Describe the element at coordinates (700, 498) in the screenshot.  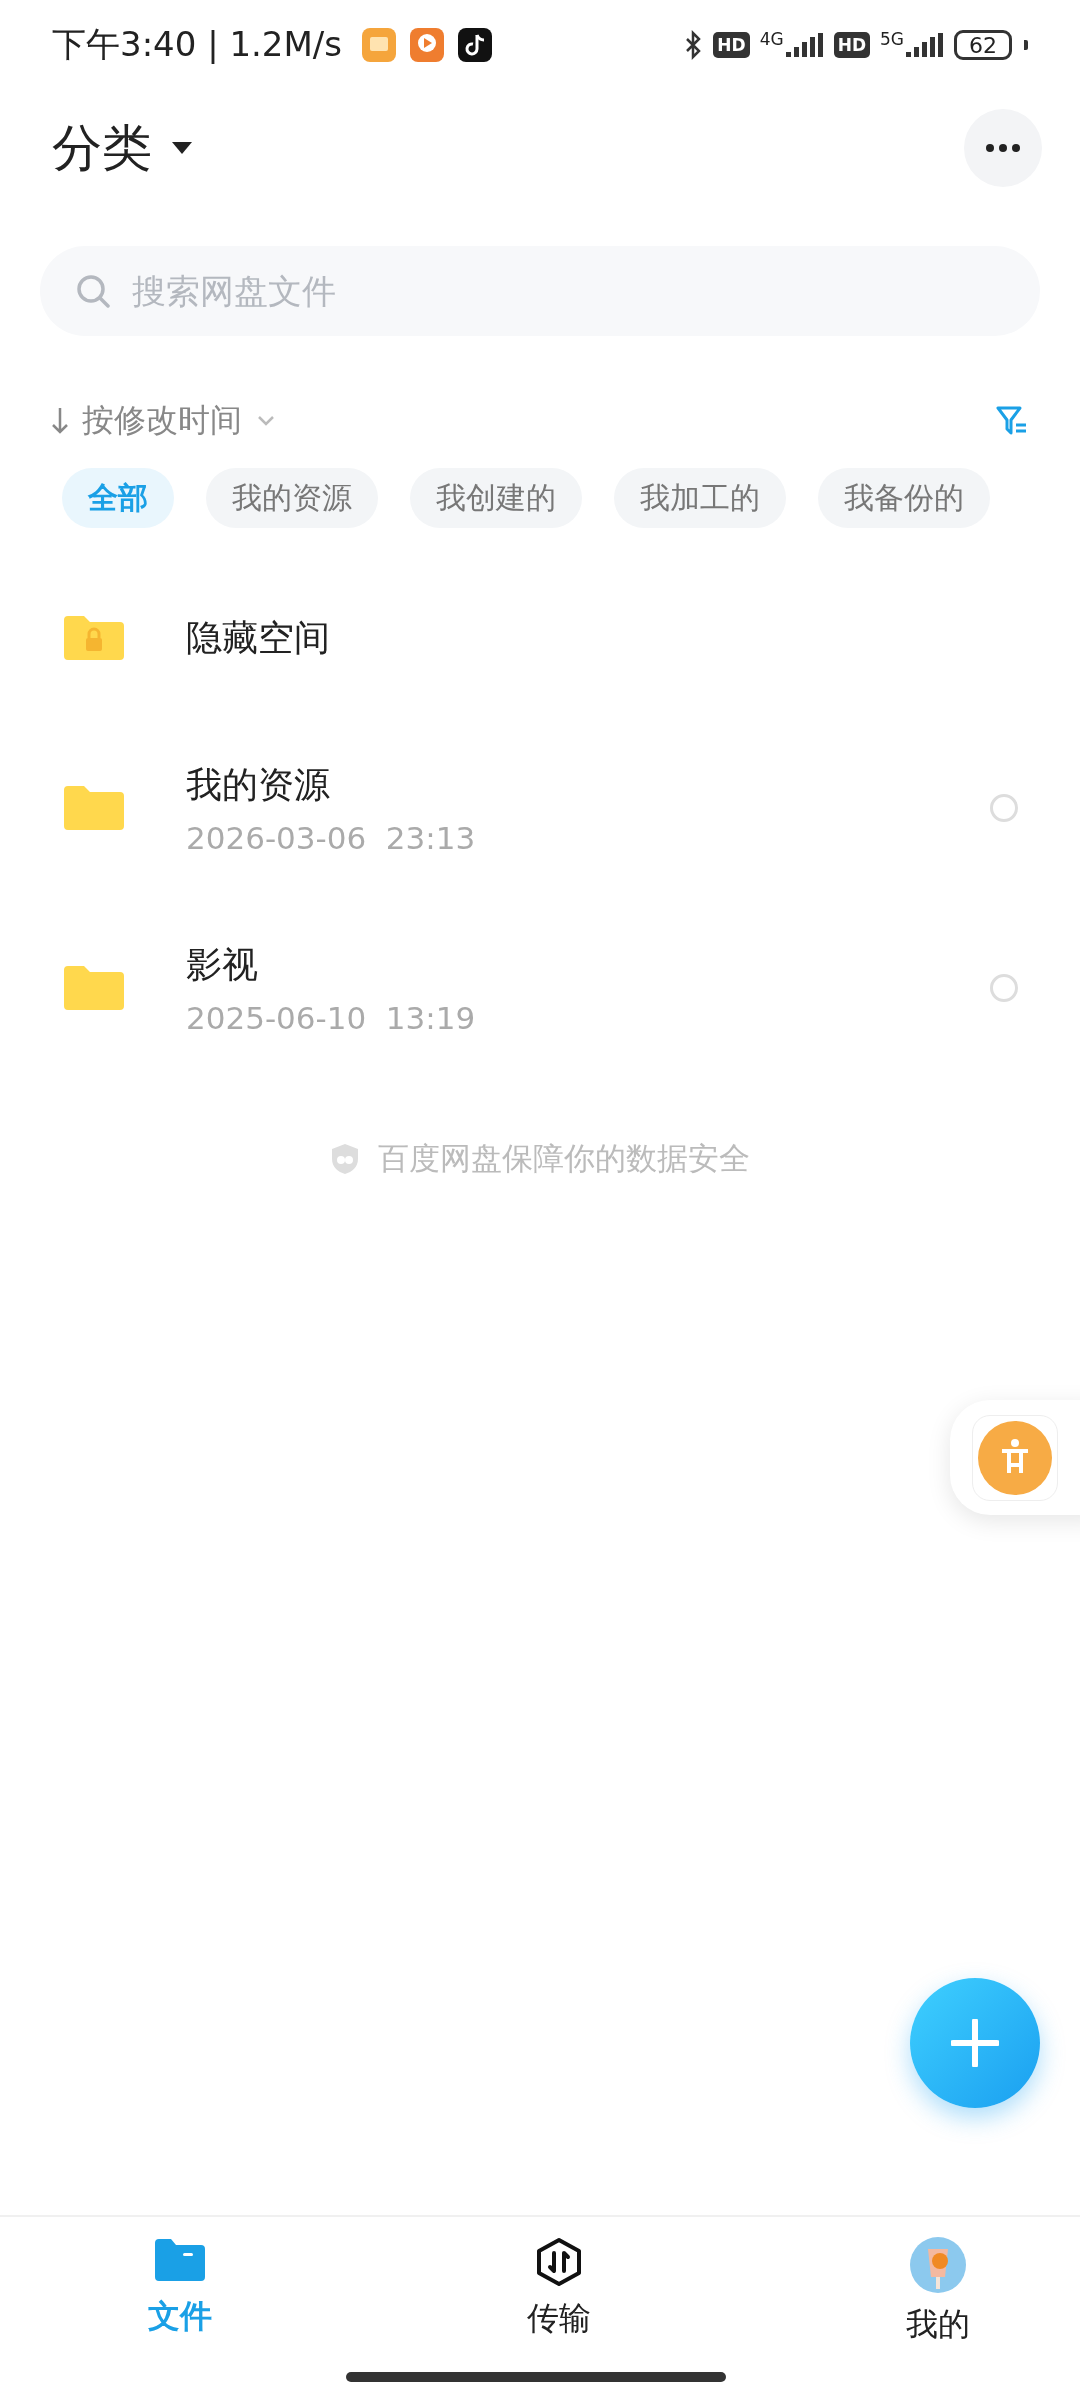
I see `filter-chip: 我加工的` at that location.